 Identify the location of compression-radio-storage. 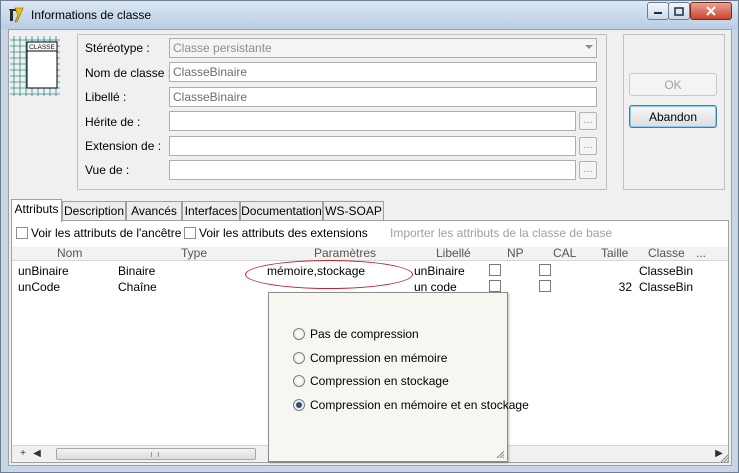
(299, 381).